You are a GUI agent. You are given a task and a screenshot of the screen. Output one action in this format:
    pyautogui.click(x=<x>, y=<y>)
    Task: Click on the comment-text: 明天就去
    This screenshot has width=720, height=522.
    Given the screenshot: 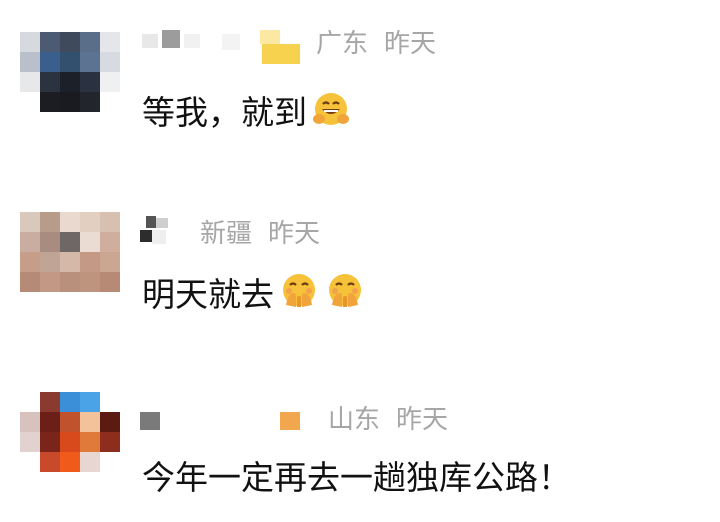 What is the action you would take?
    pyautogui.click(x=208, y=294)
    